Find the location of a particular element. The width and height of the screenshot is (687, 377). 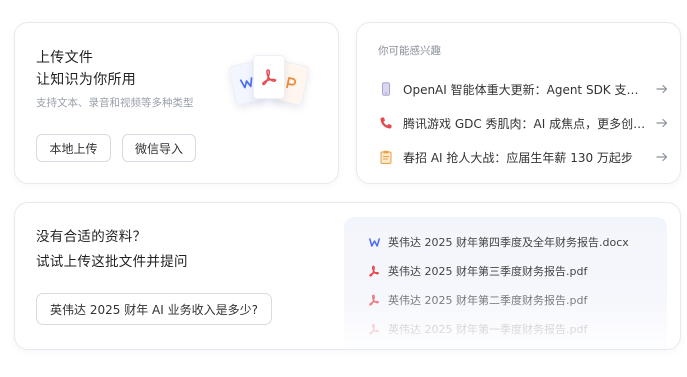

upload-subtitle: 支持文本、录音和视频等多种类型 is located at coordinates (115, 103).